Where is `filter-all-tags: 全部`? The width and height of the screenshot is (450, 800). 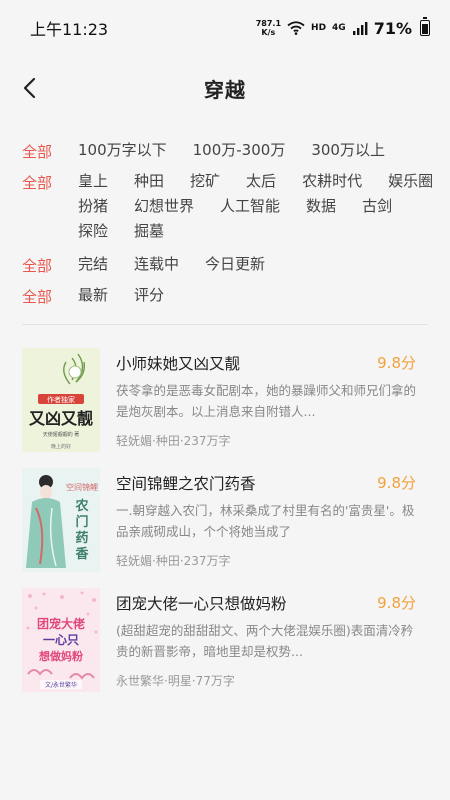 filter-all-tags: 全部 is located at coordinates (37, 182).